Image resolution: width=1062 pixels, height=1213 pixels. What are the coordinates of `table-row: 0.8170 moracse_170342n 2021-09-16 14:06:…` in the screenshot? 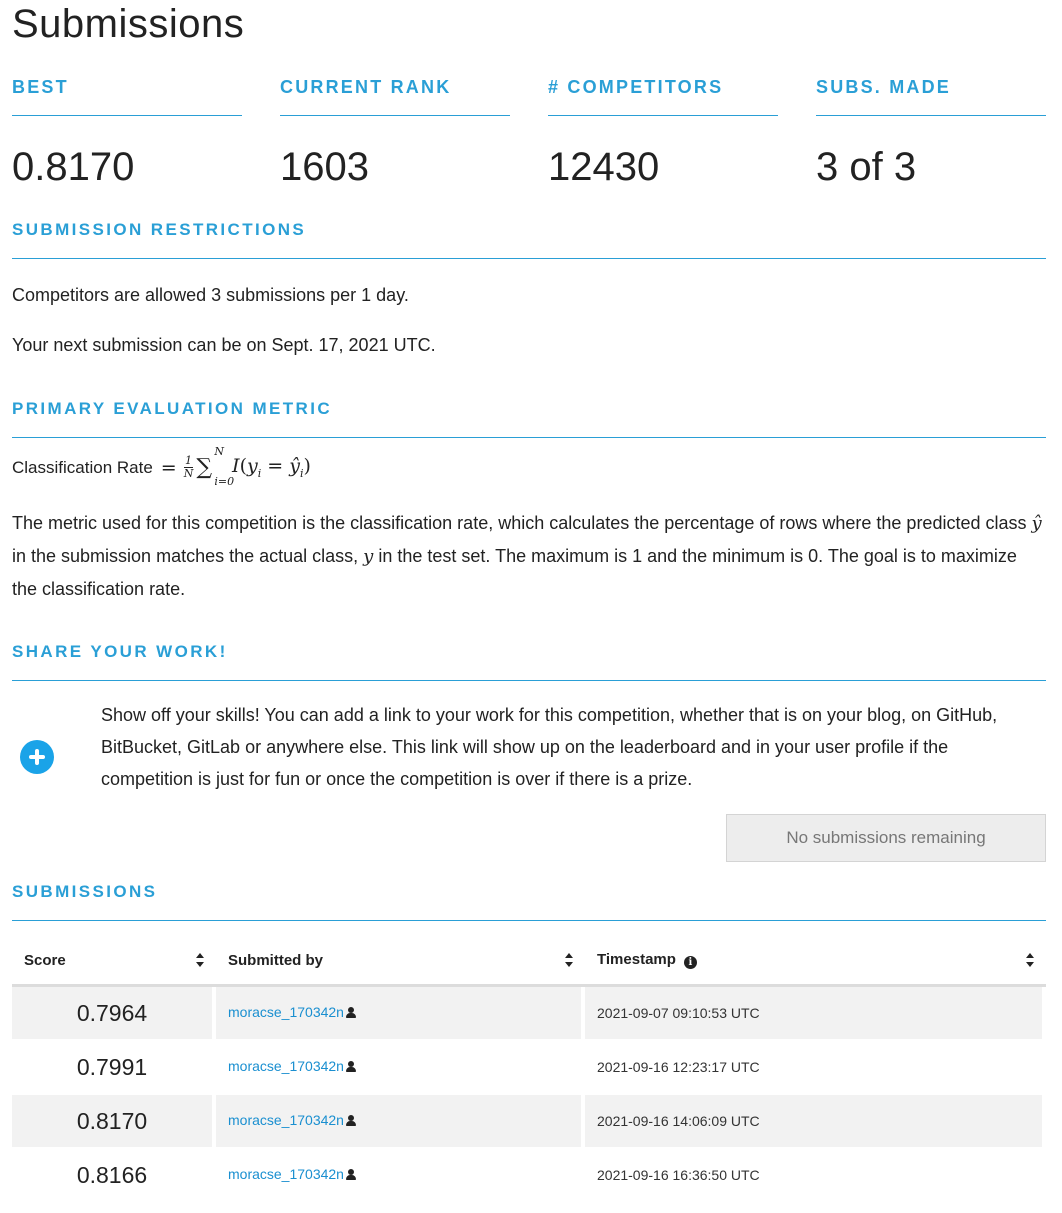 It's located at (529, 1122).